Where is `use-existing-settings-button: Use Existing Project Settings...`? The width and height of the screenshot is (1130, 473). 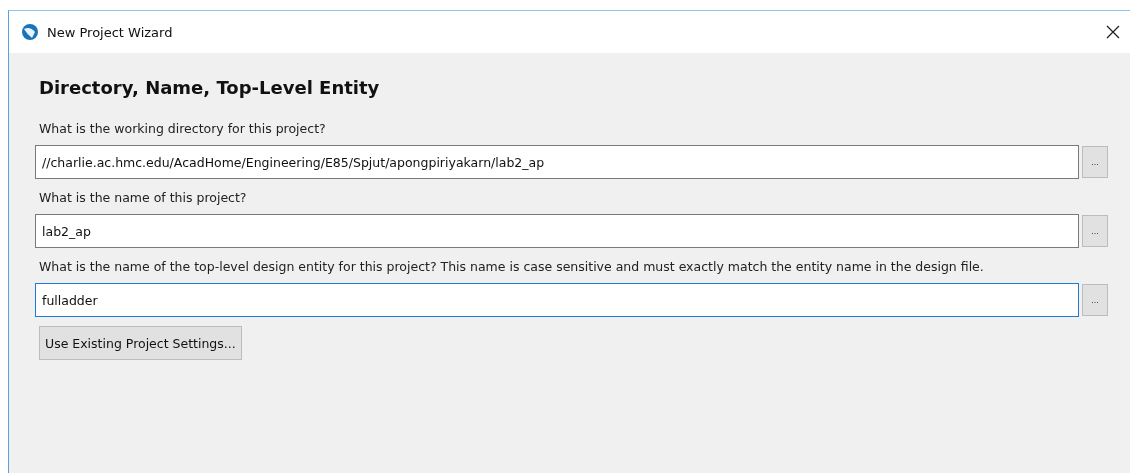 use-existing-settings-button: Use Existing Project Settings... is located at coordinates (140, 343).